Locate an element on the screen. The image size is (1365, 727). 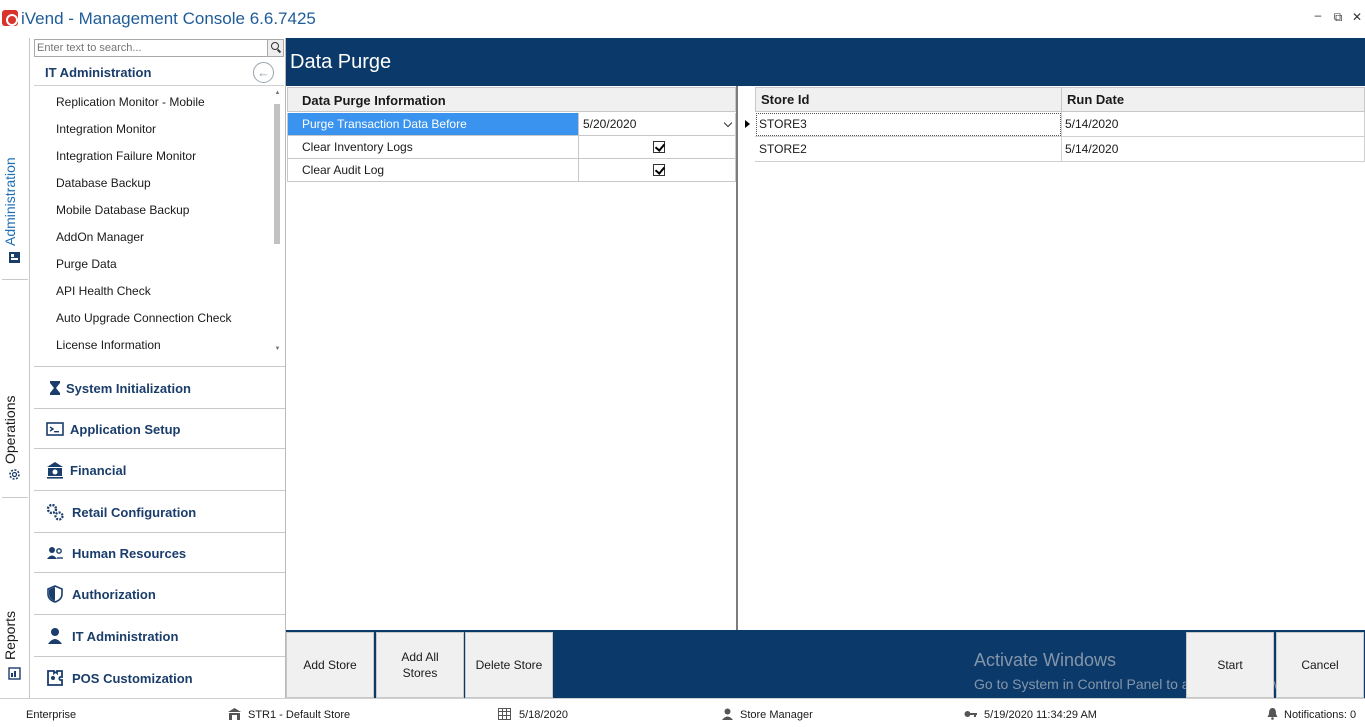
purge-info-header-label: Data Purge Information is located at coordinates (374, 100).